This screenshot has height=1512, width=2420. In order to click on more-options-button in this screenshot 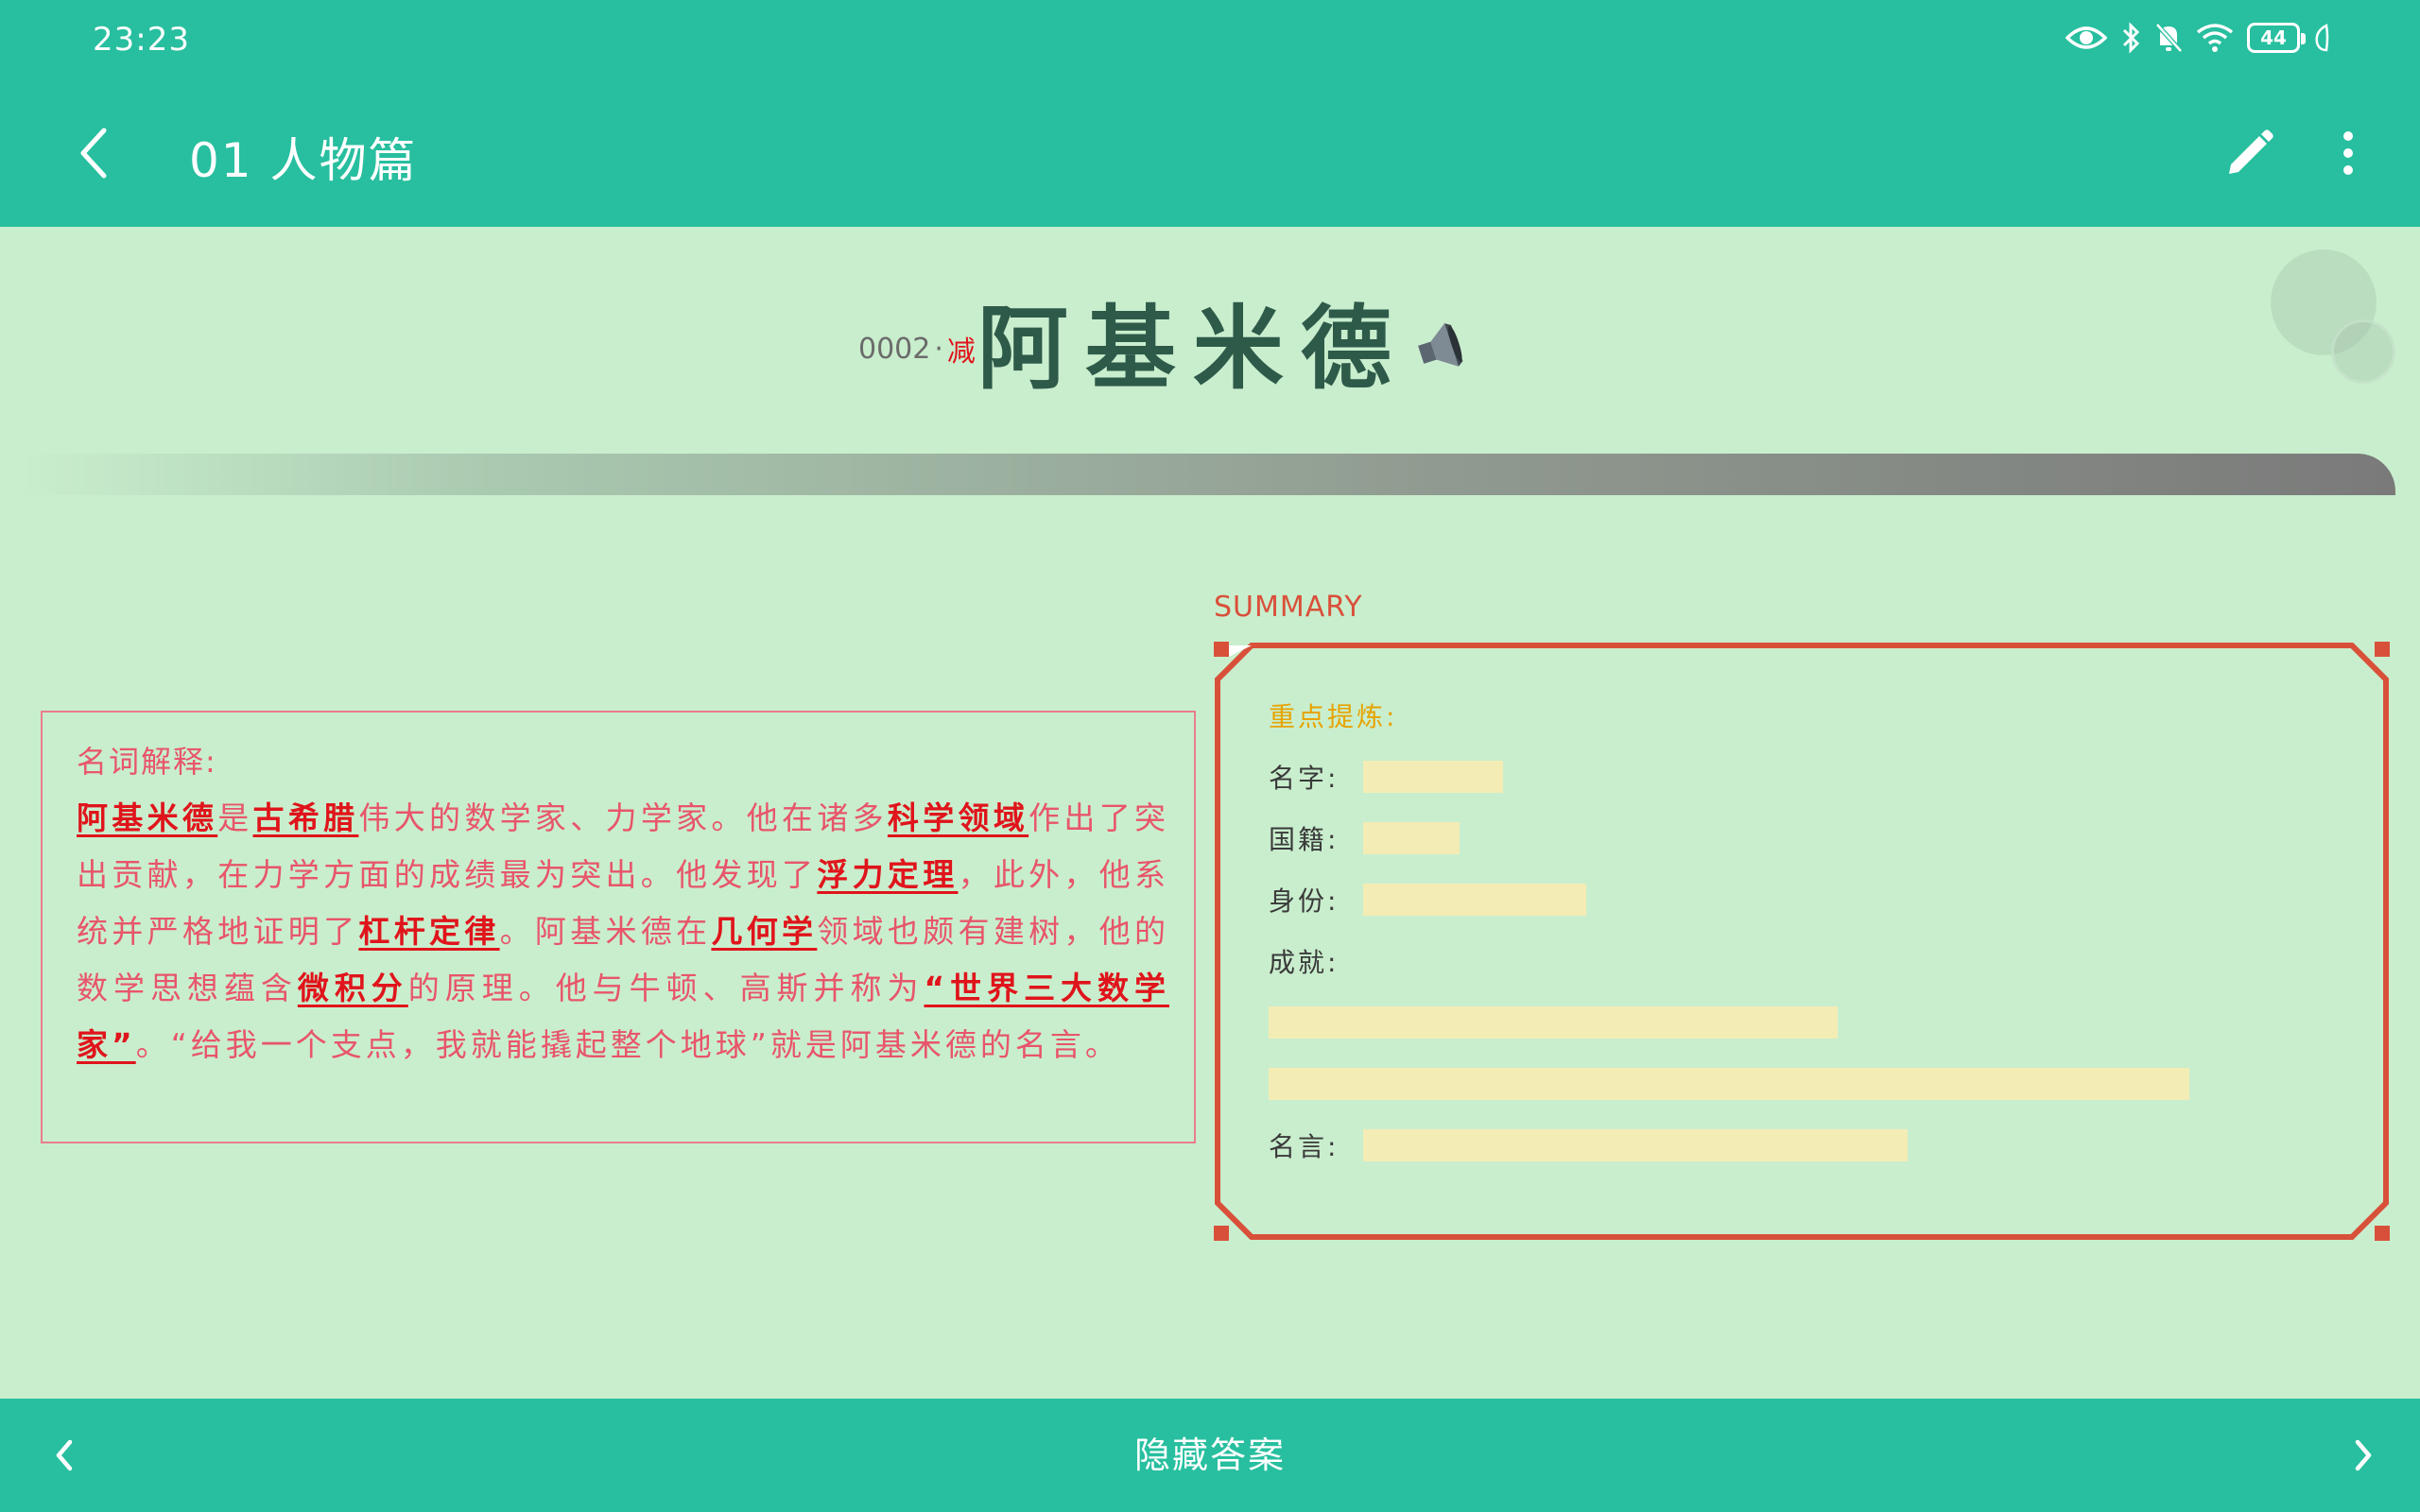, I will do `click(2348, 153)`.